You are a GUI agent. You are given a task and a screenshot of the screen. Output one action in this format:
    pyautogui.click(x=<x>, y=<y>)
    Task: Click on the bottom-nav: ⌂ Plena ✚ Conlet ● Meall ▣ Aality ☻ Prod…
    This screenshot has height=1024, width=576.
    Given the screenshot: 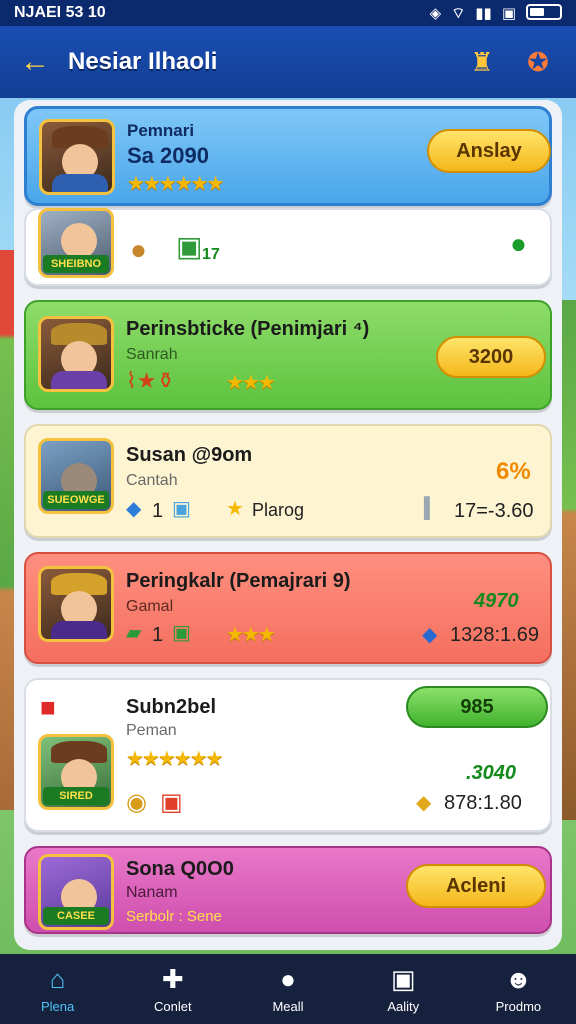 What is the action you would take?
    pyautogui.click(x=288, y=989)
    